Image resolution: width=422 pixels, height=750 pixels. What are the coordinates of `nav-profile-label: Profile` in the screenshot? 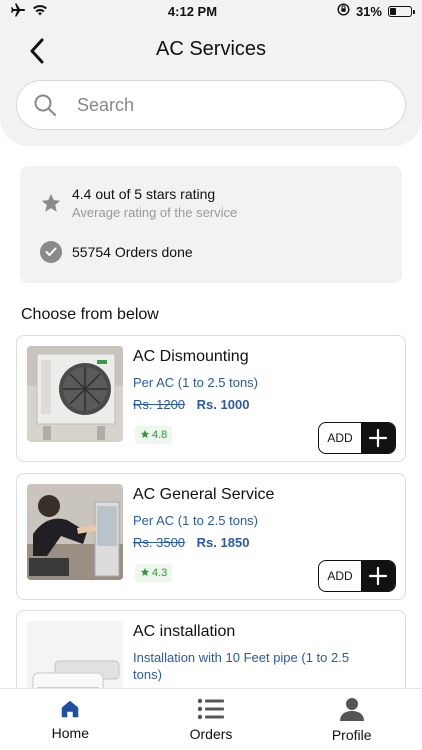 It's located at (351, 735).